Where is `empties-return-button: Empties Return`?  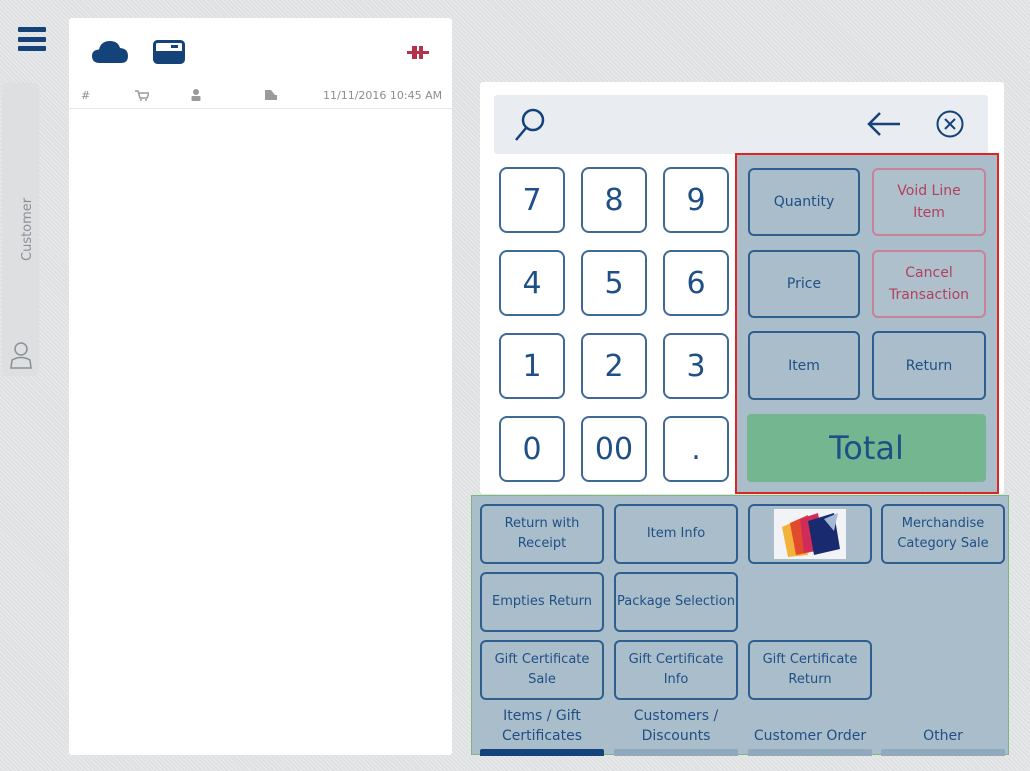 empties-return-button: Empties Return is located at coordinates (542, 602).